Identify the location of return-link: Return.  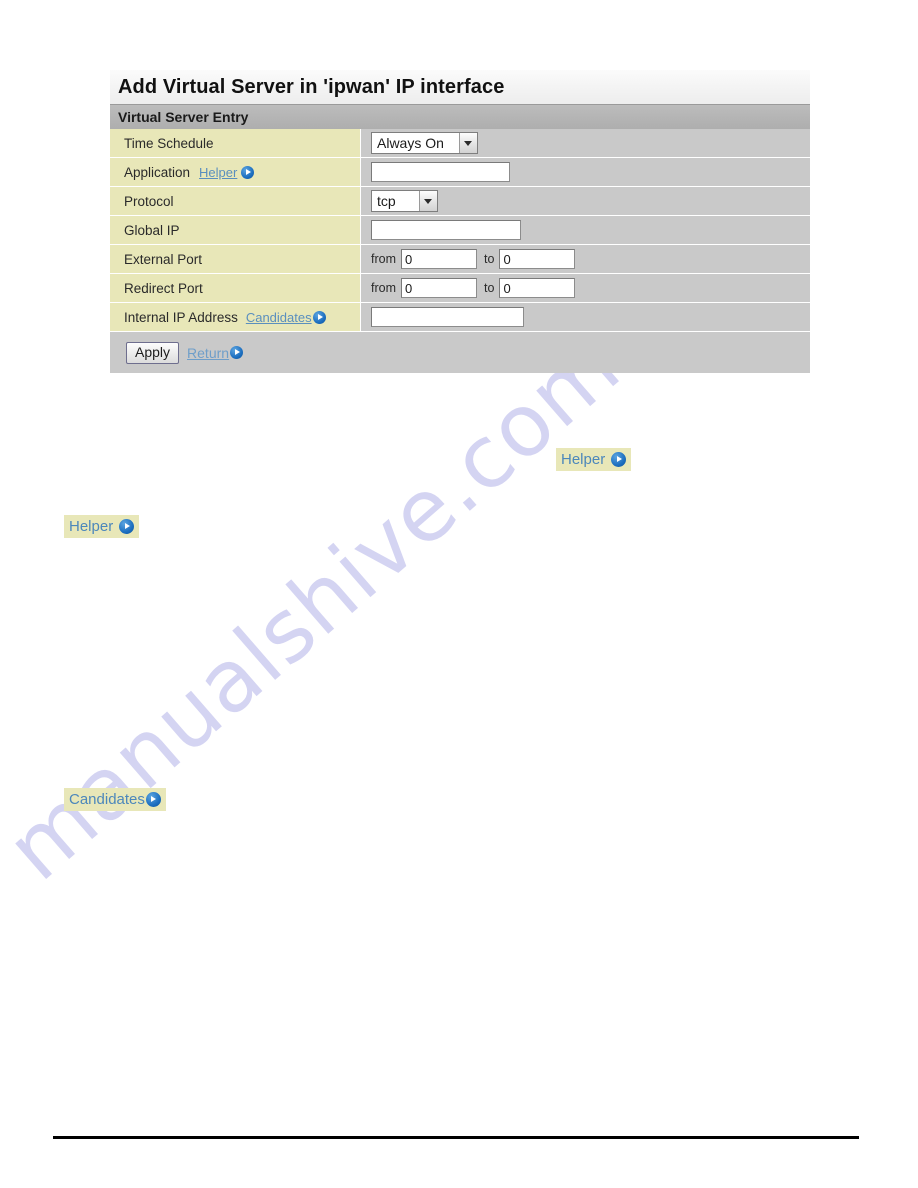
(215, 352).